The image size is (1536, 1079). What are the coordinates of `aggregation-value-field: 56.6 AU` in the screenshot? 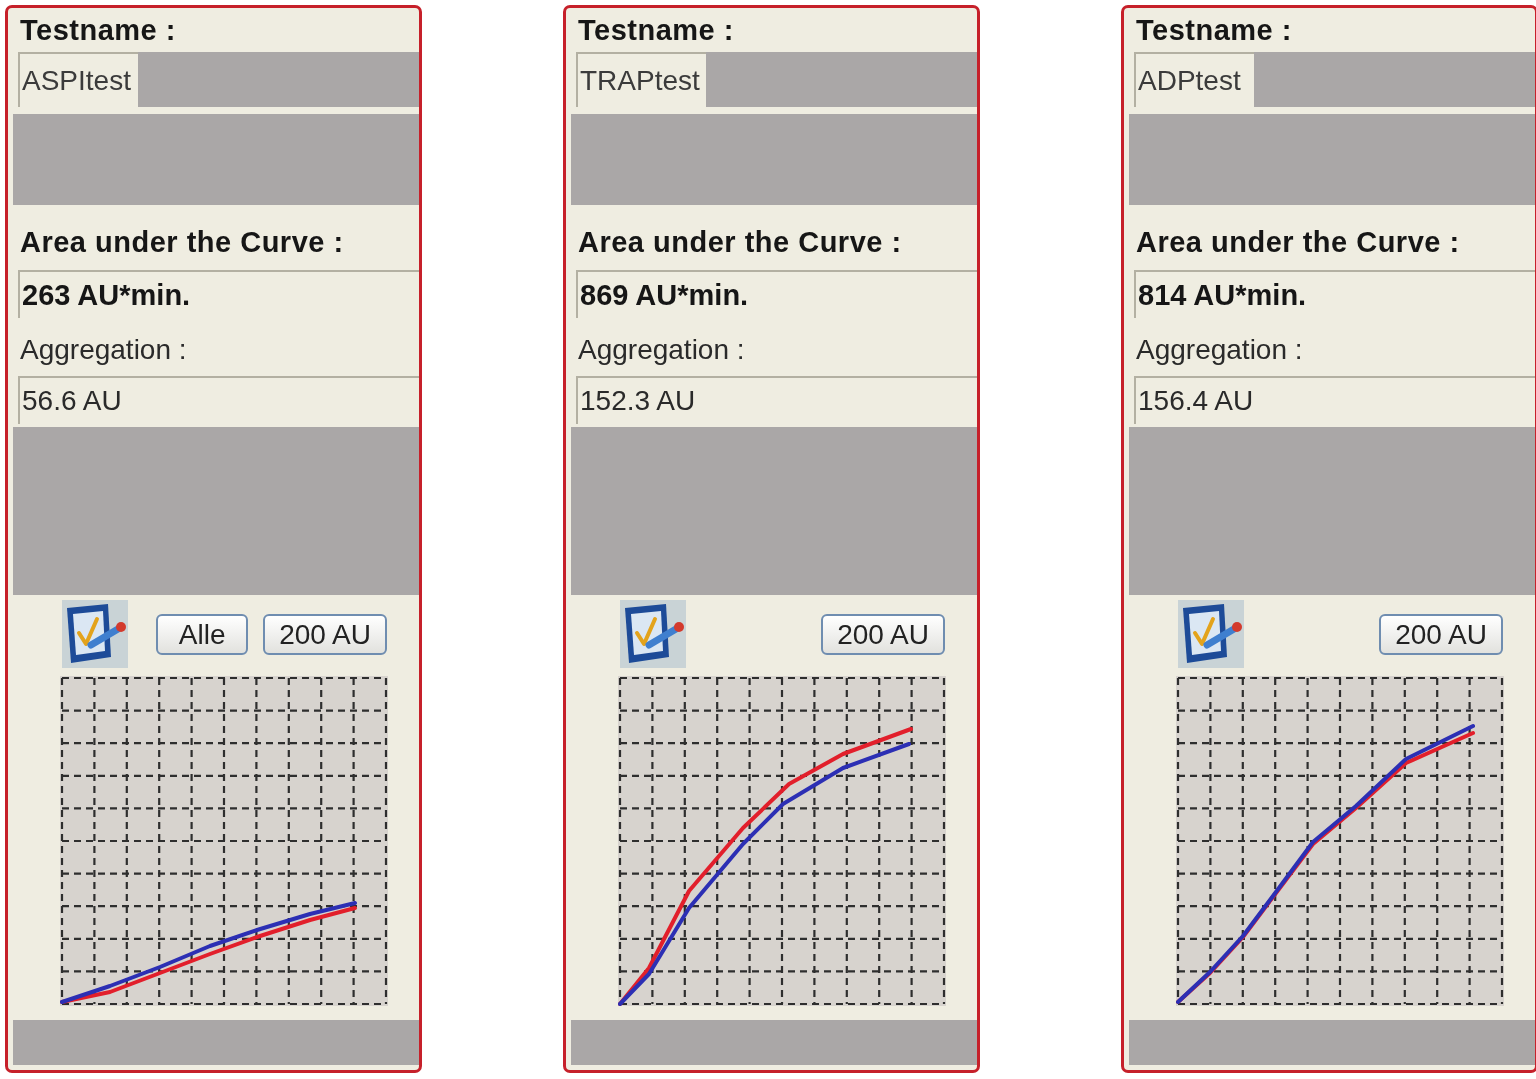 It's located at (218, 400).